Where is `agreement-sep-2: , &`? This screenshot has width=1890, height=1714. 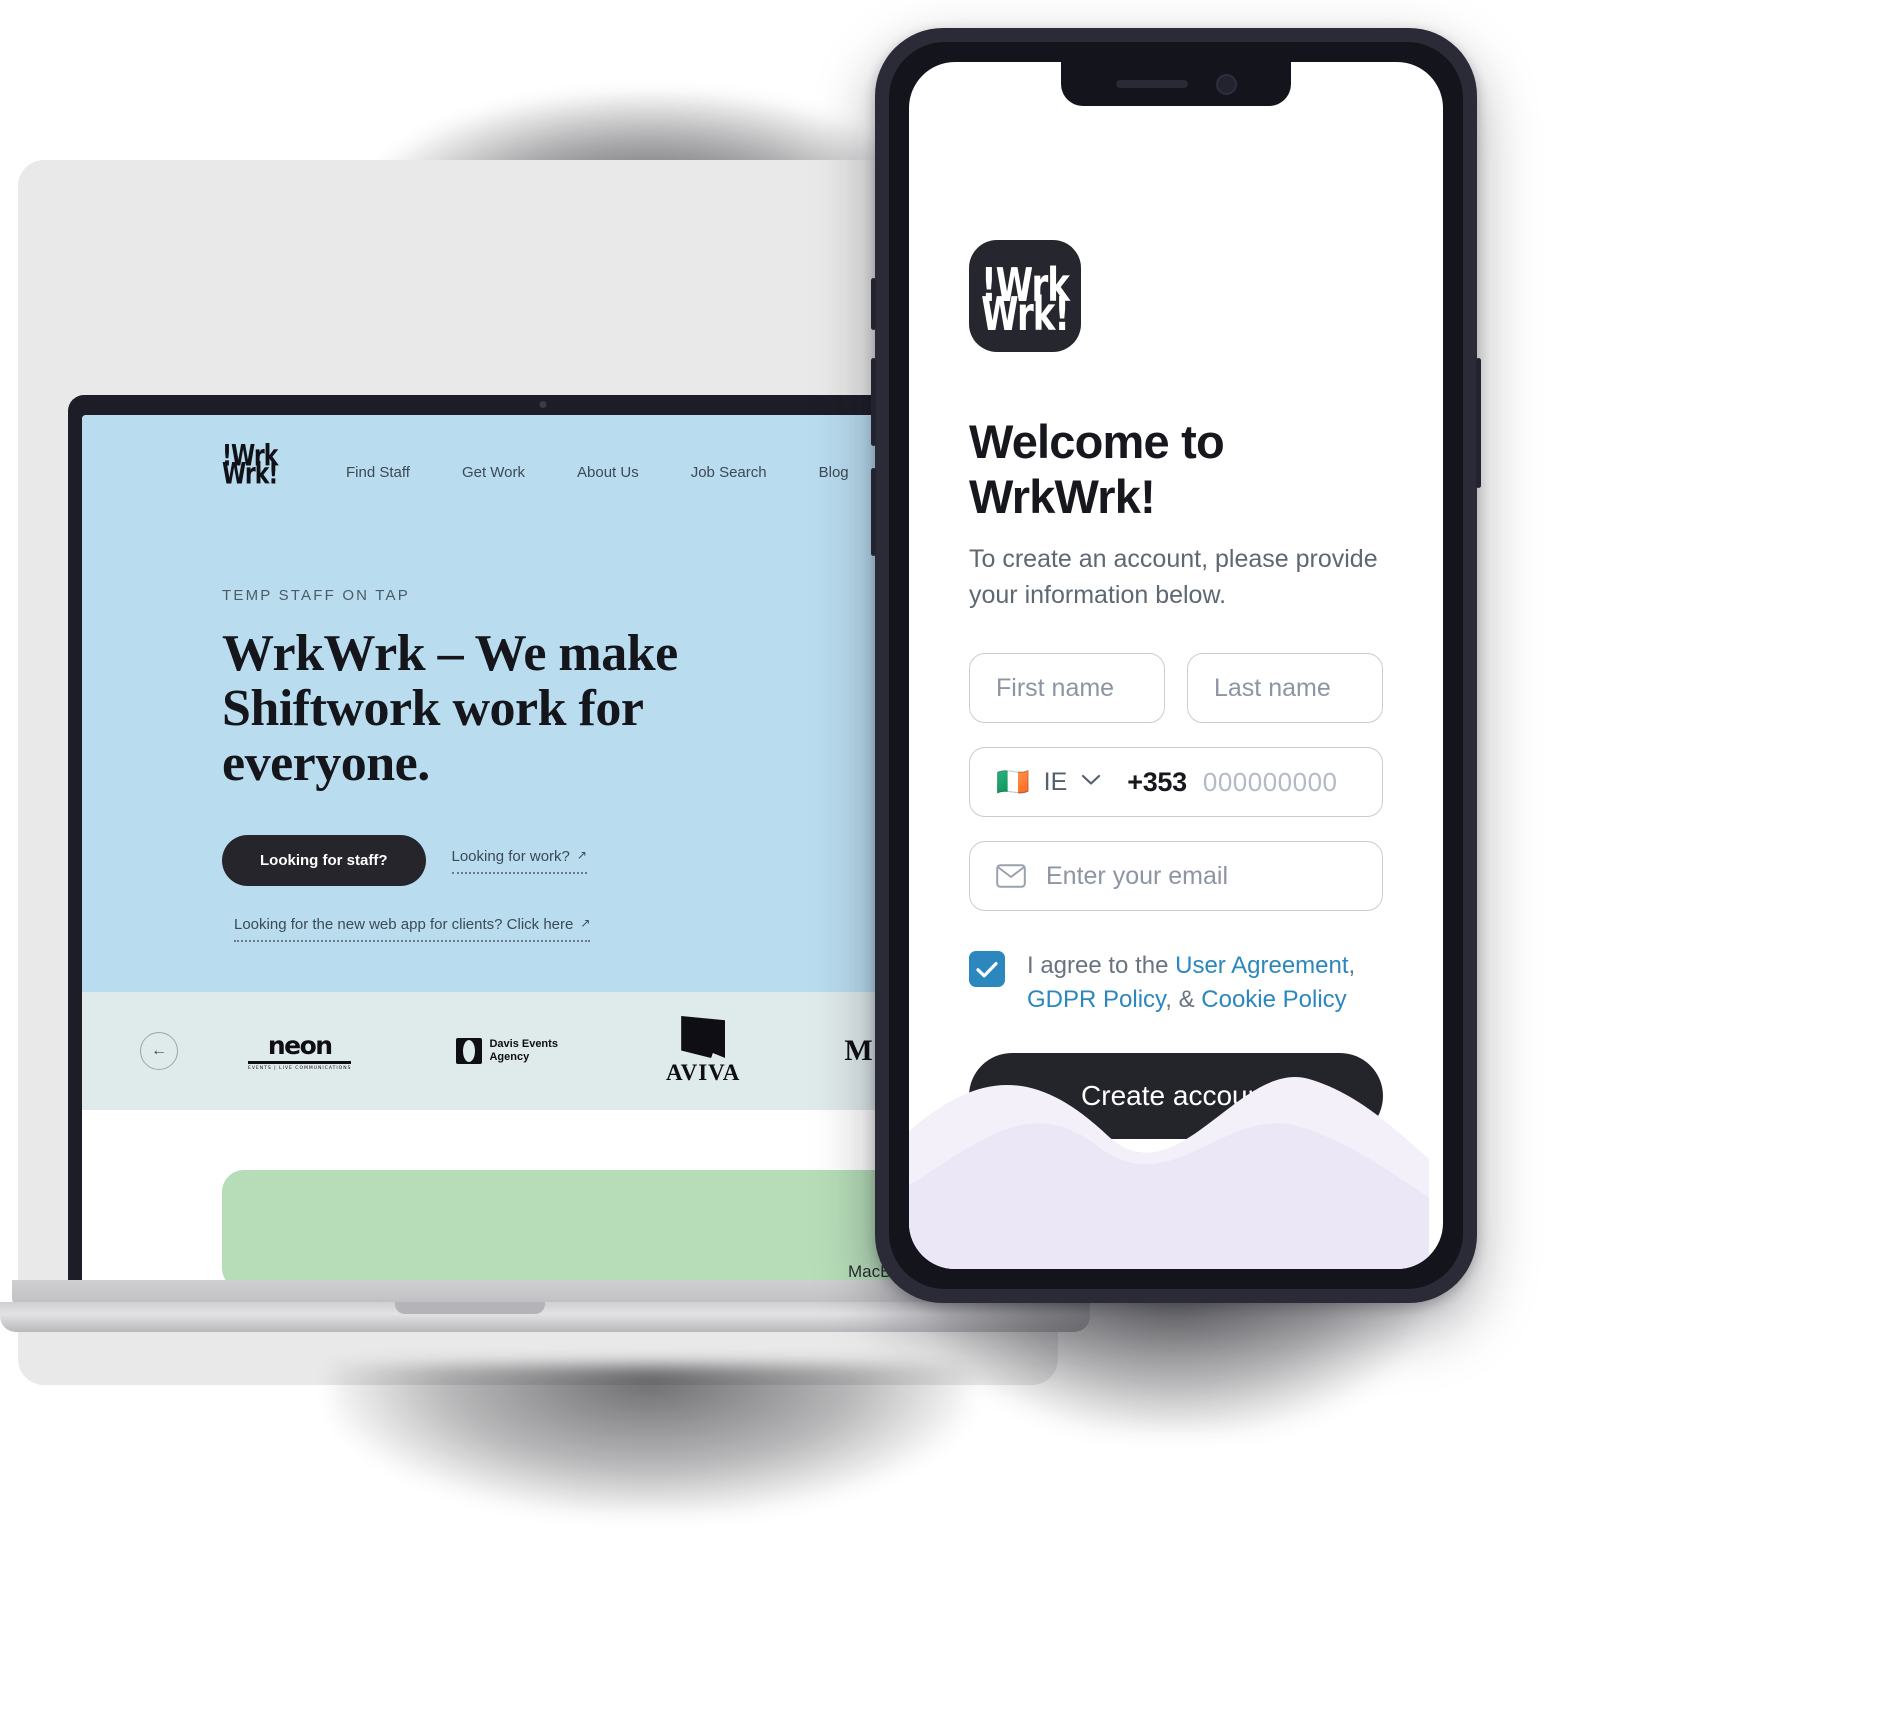 agreement-sep-2: , & is located at coordinates (1183, 1000).